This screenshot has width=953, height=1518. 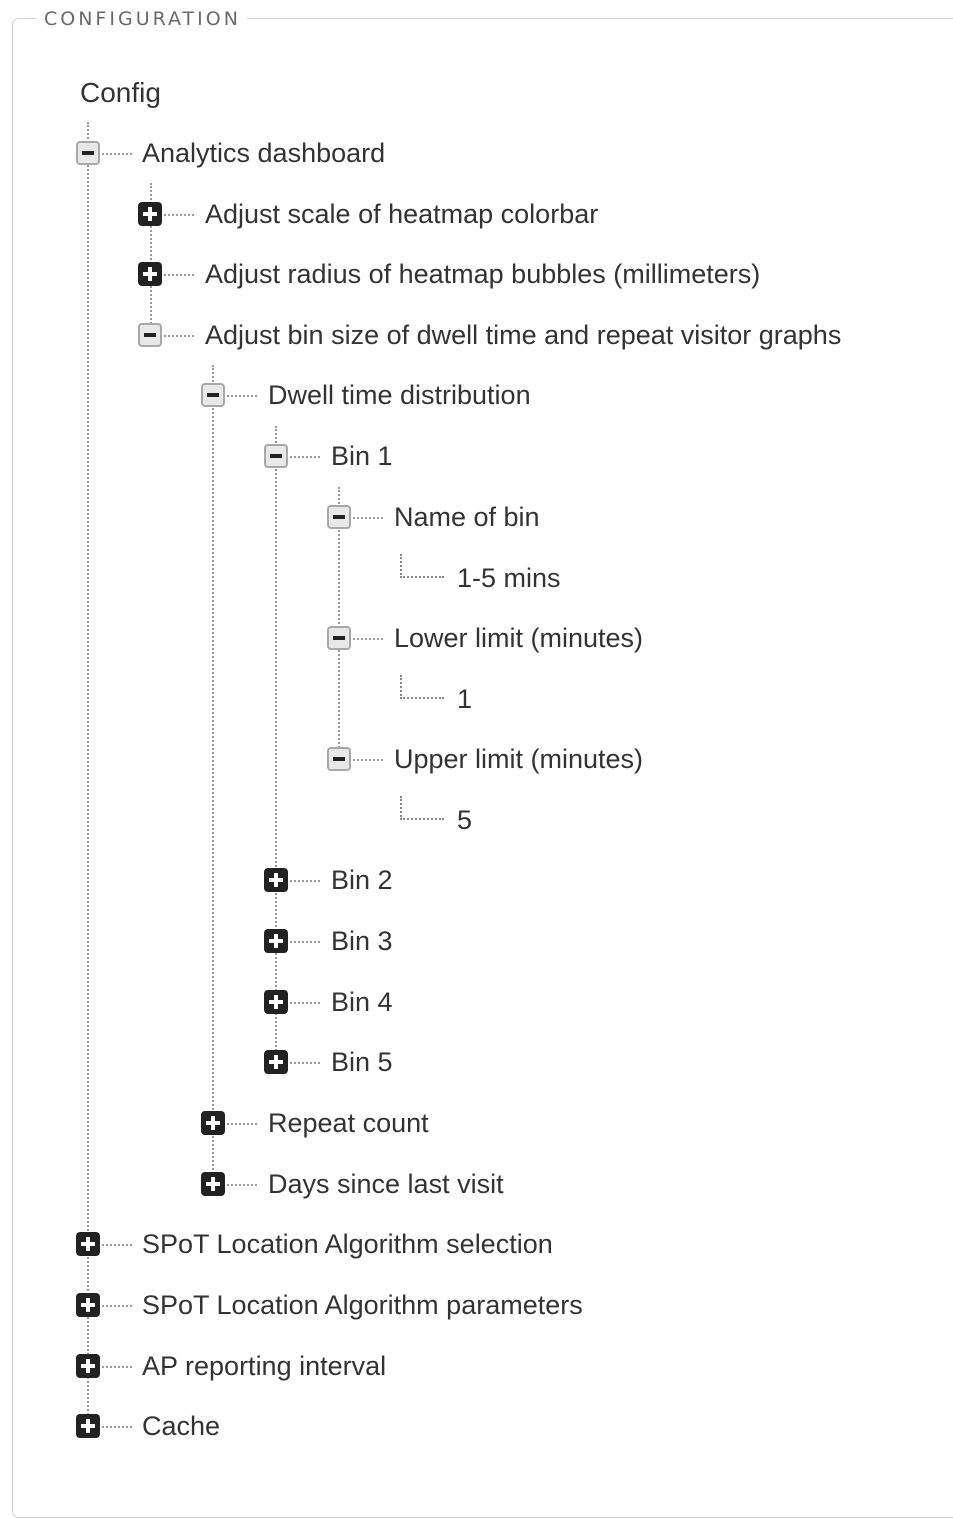 What do you see at coordinates (181, 1426) in the screenshot?
I see `node-cache: Cache` at bounding box center [181, 1426].